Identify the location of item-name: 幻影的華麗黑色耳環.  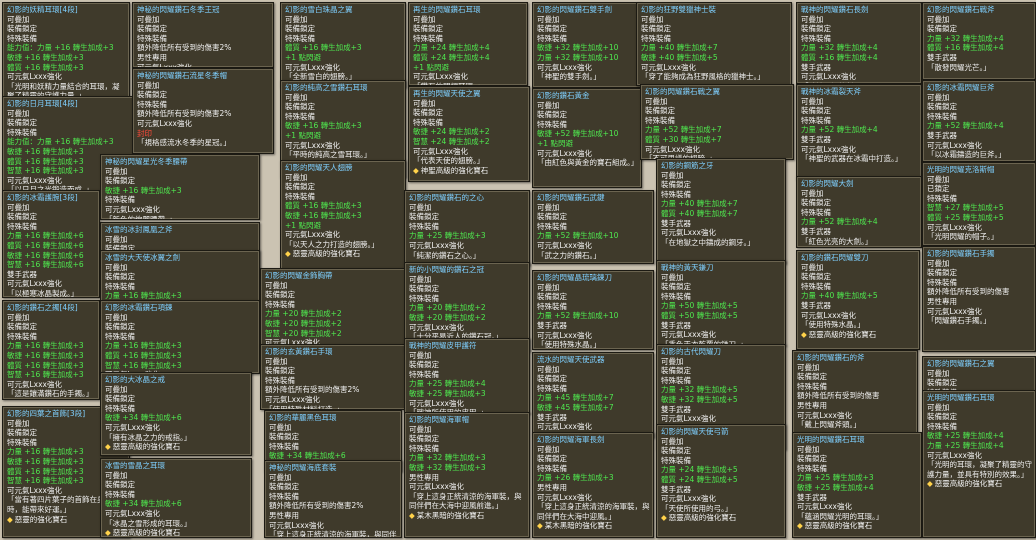
(303, 417).